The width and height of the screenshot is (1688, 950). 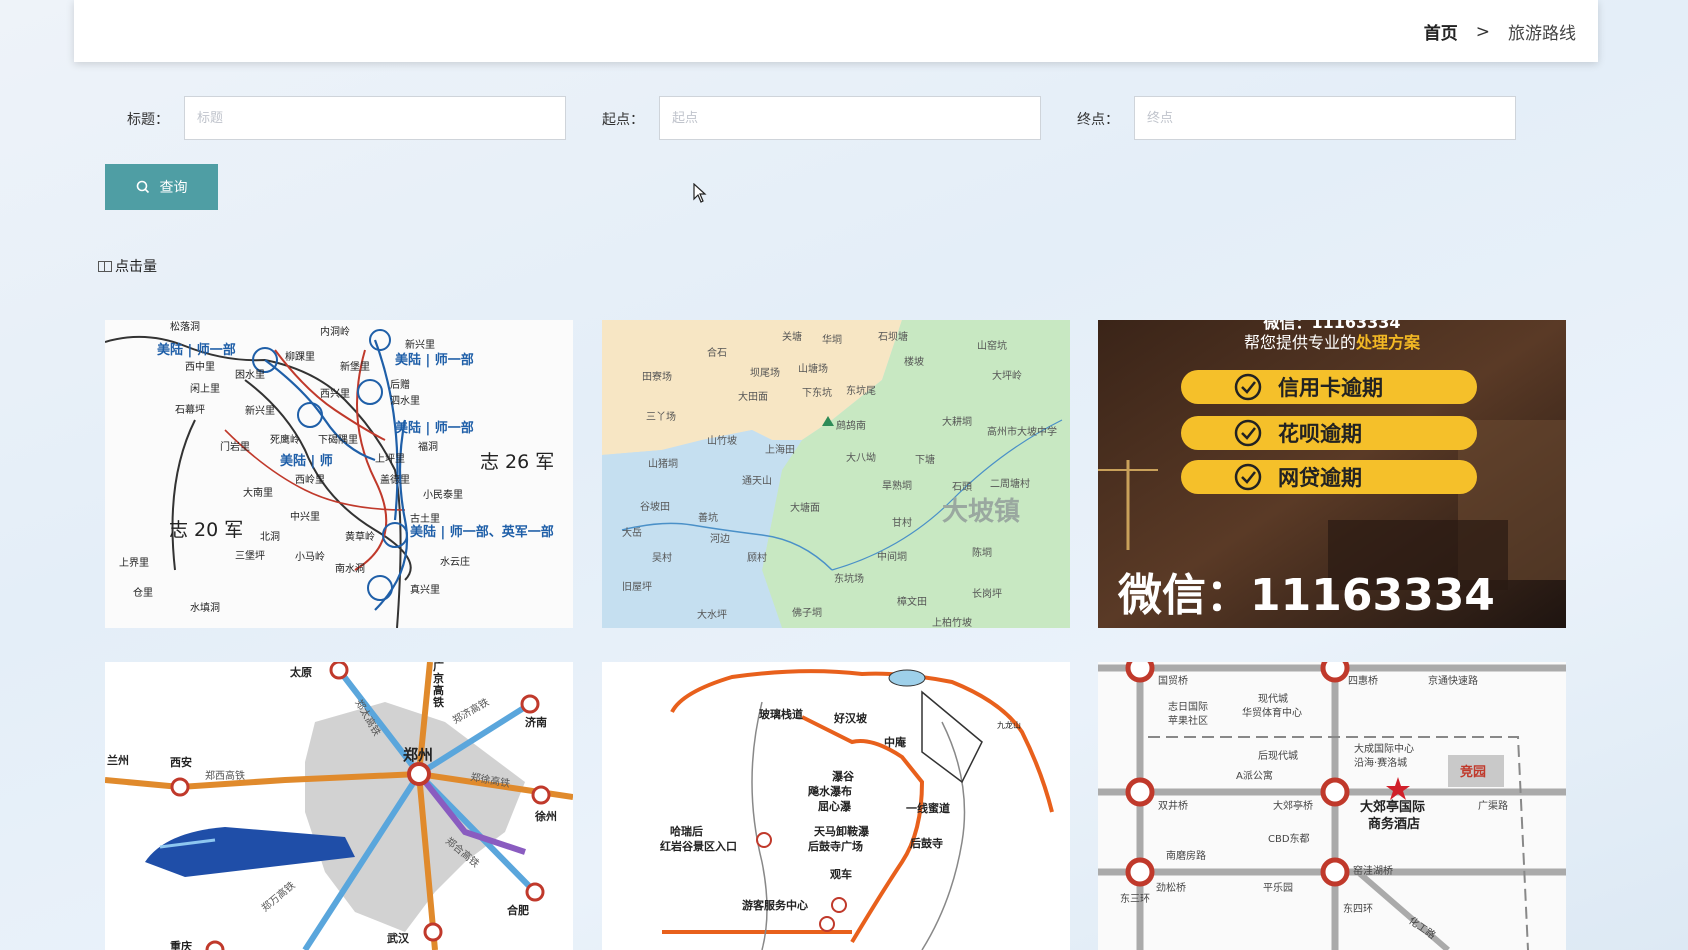 I want to click on map-label: 仓里, so click(x=143, y=592).